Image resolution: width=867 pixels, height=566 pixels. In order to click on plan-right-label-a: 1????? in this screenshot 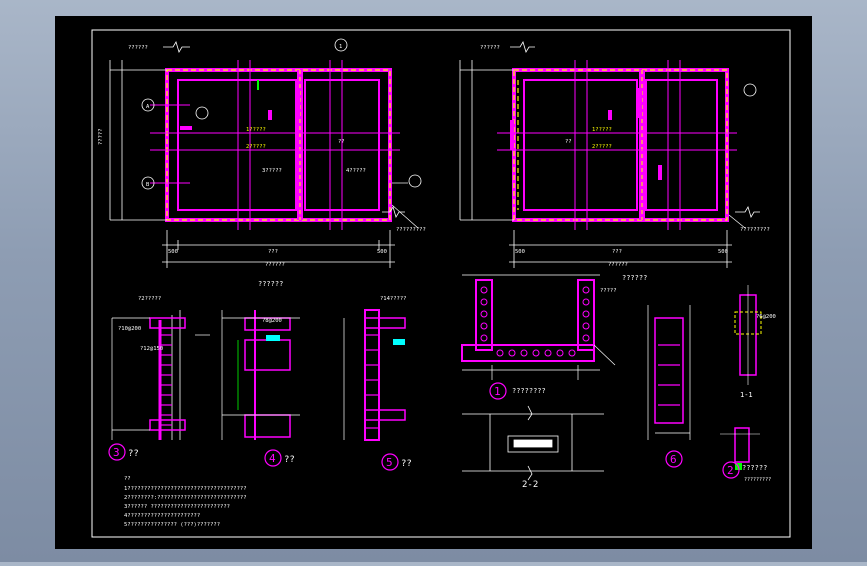, I will do `click(602, 130)`.